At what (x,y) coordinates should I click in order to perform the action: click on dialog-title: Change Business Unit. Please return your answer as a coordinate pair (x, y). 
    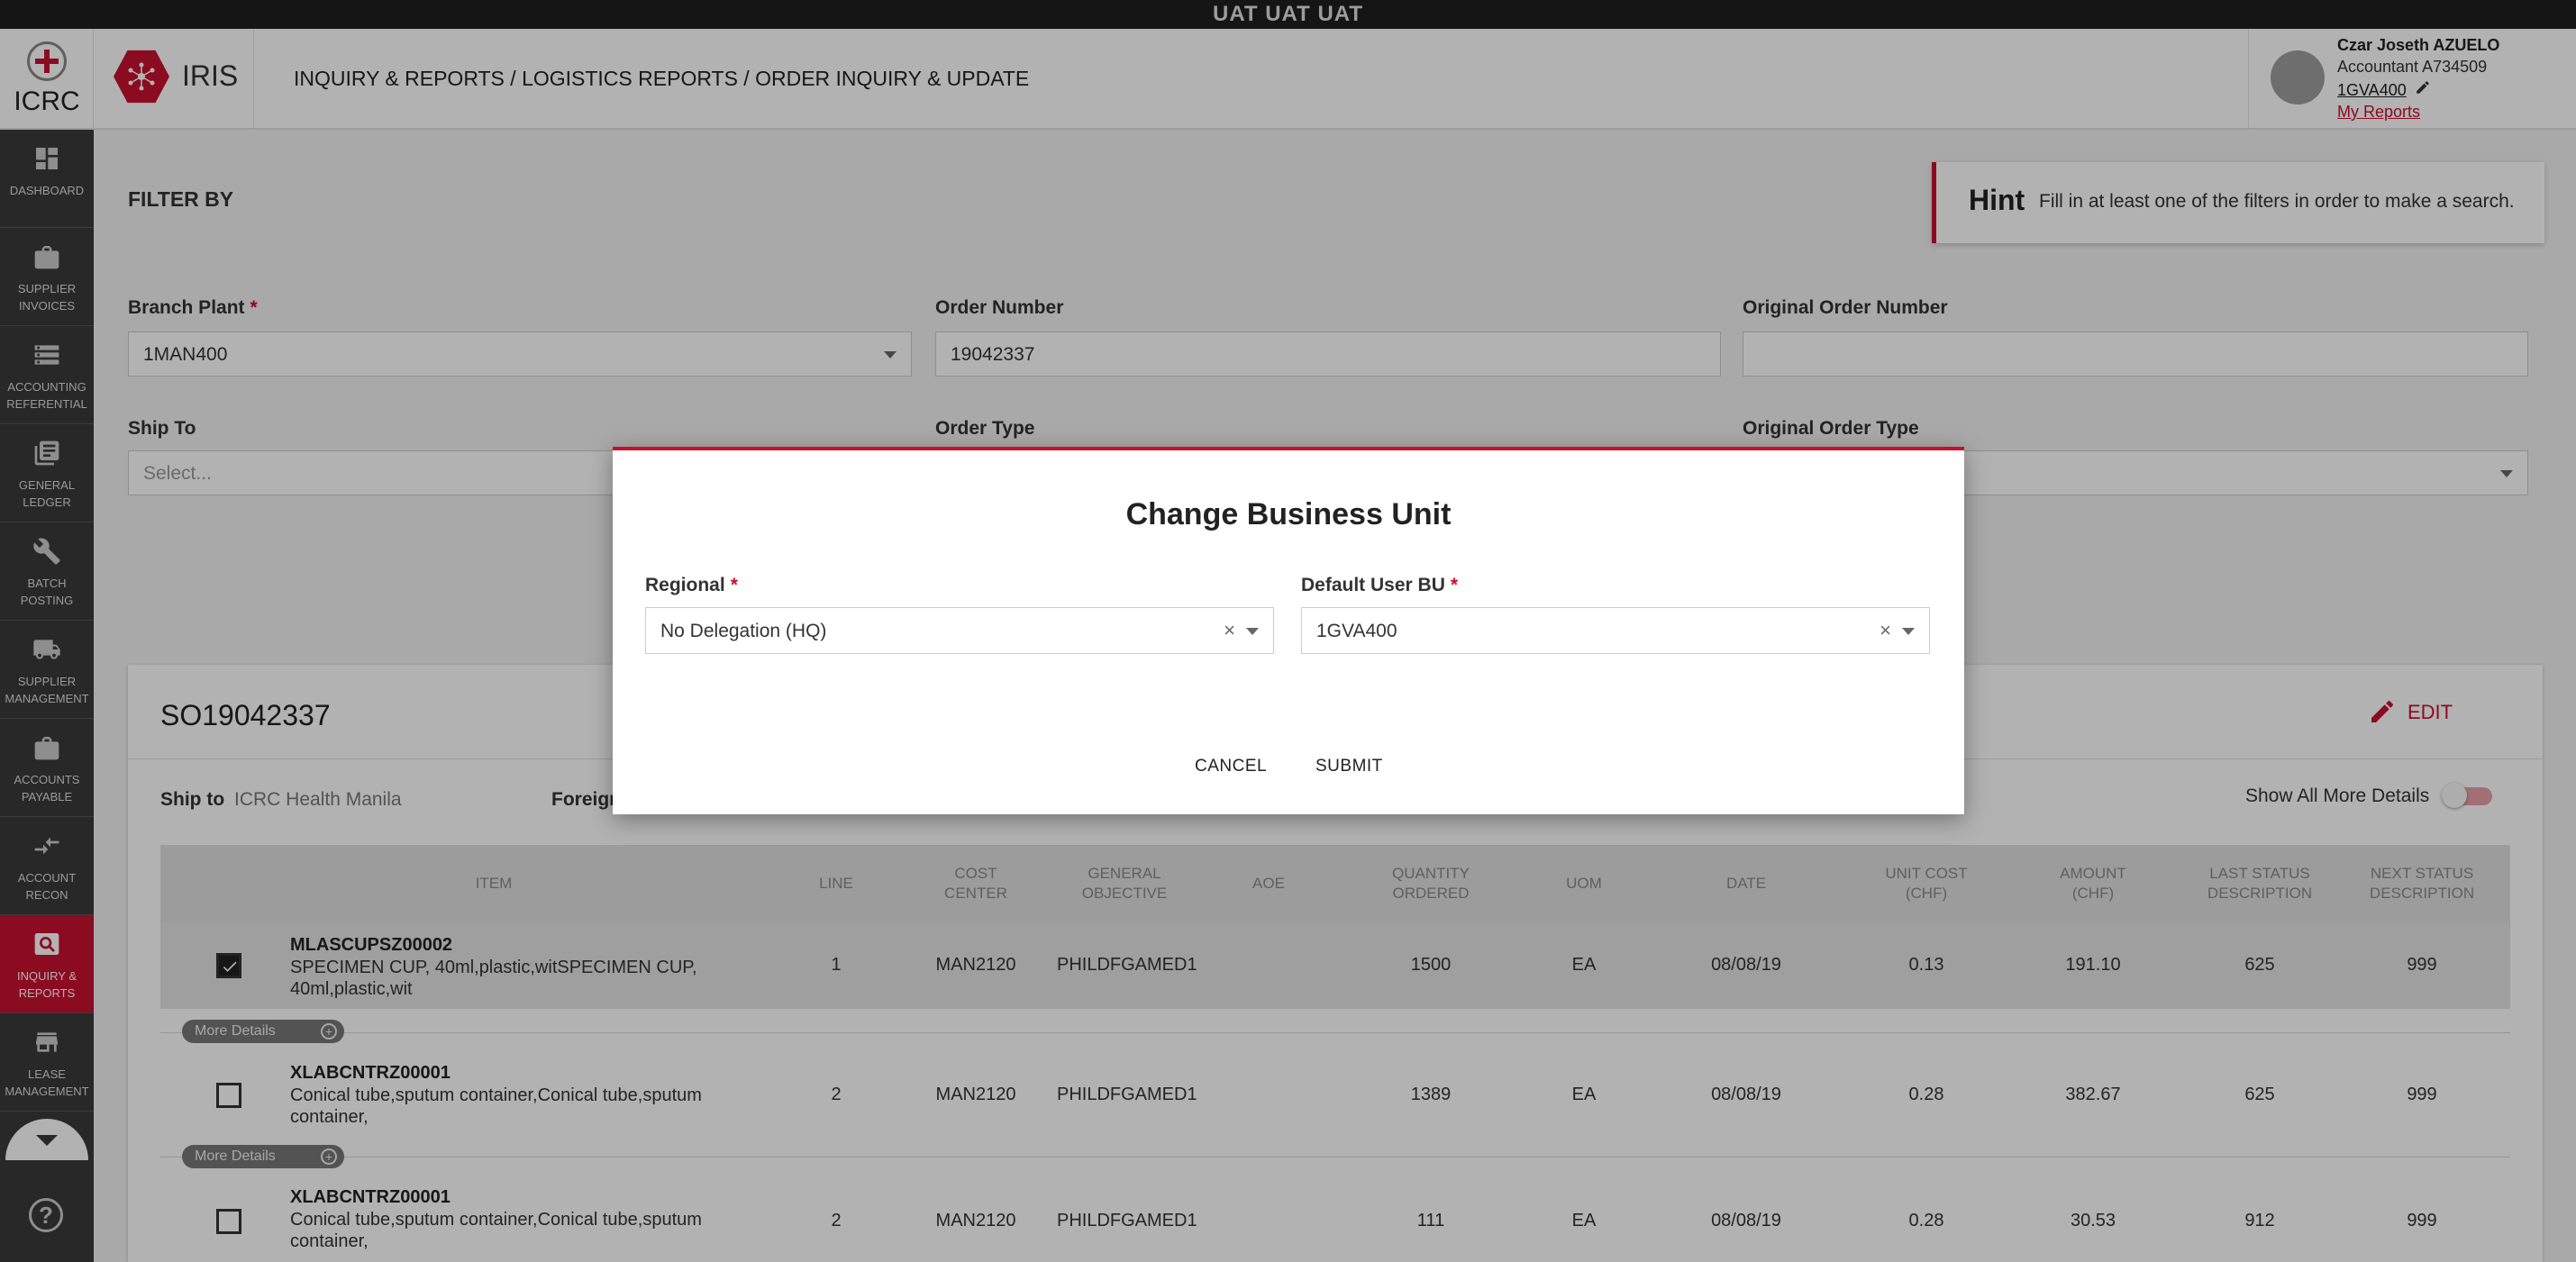
    Looking at the image, I should click on (1288, 514).